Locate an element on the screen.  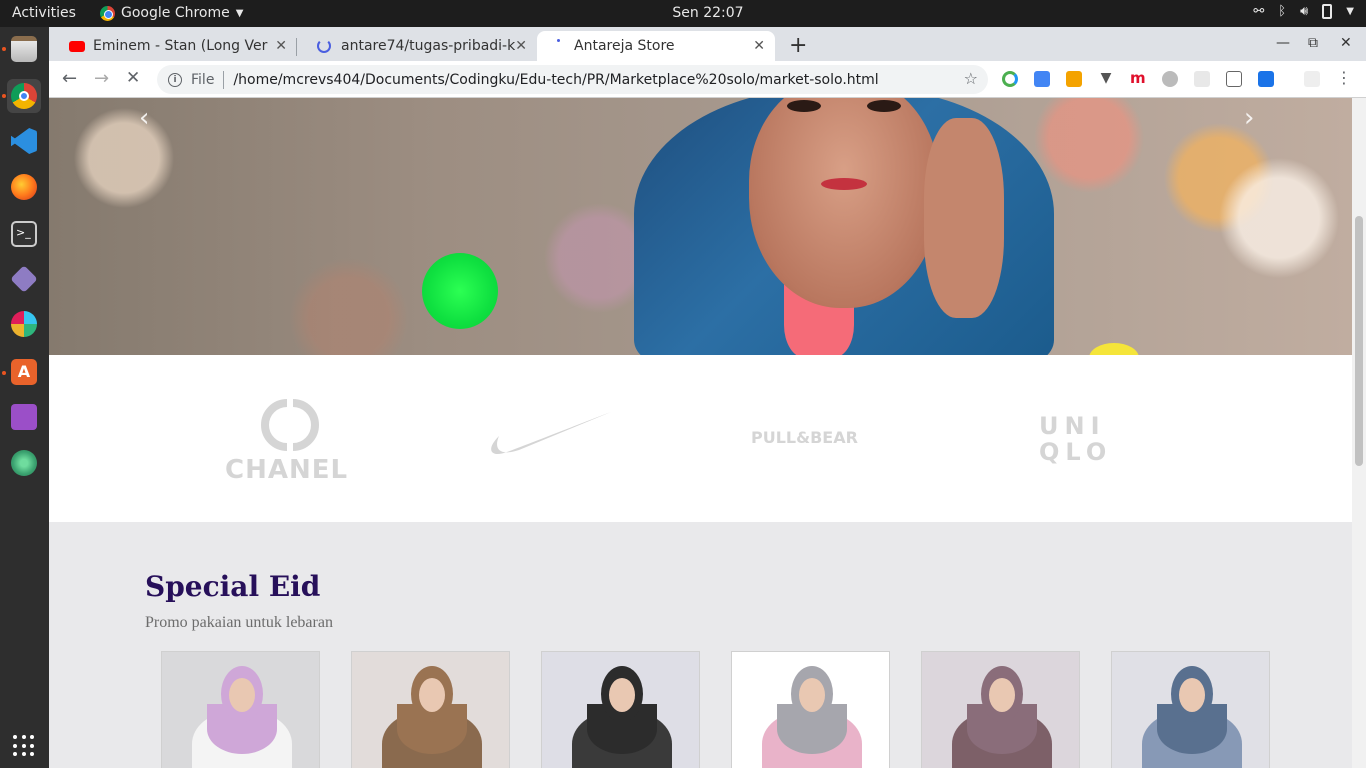
software-center-icon: A is located at coordinates (24, 372).